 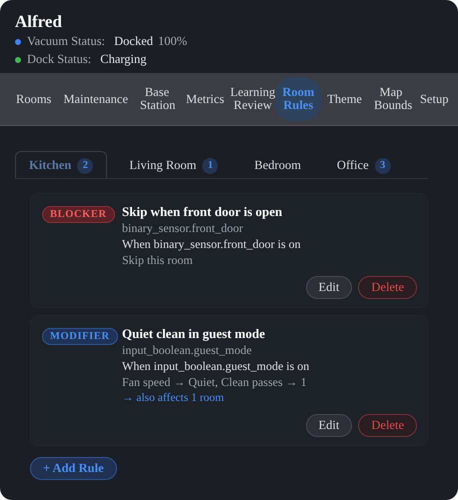 I want to click on room-tab: Bedroom, so click(x=277, y=164).